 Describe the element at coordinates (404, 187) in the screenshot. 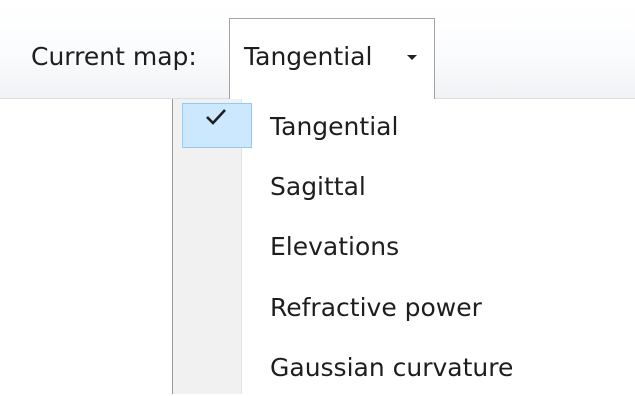

I see `menu-item-sagittal: Sagittal` at that location.